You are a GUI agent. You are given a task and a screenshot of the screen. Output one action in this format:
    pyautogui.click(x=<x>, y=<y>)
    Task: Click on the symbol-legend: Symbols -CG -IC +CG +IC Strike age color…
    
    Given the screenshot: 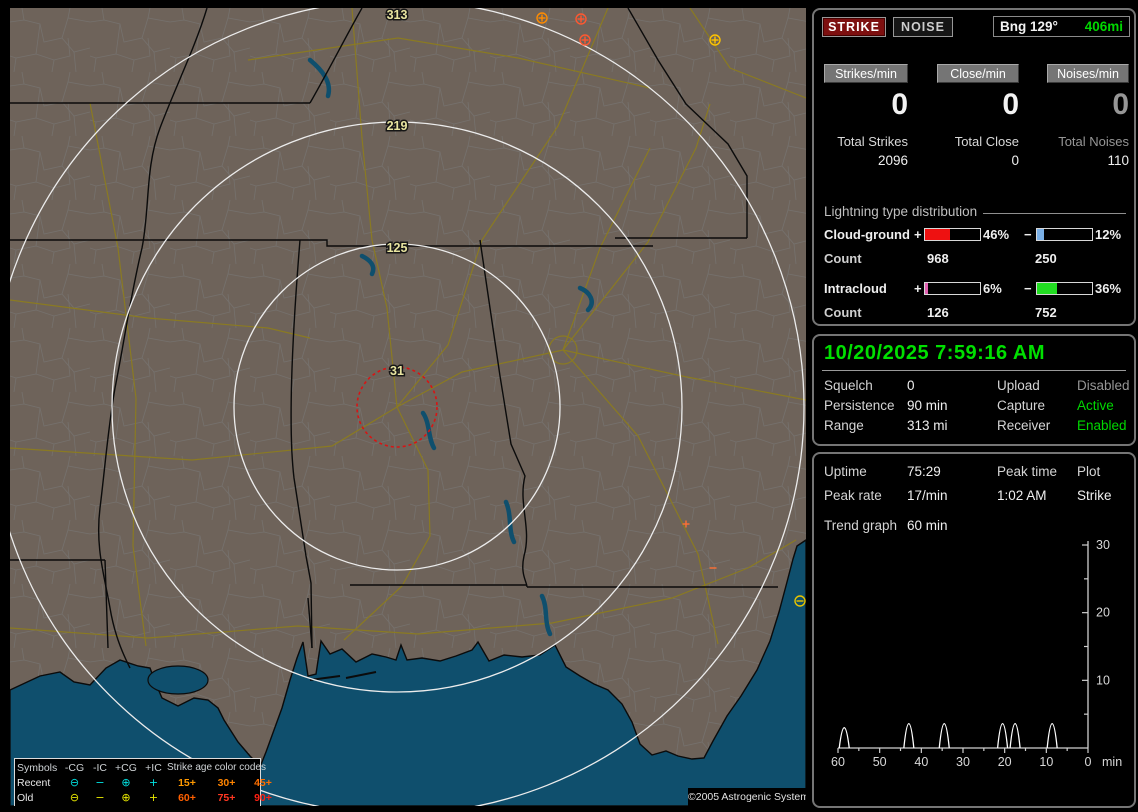 What is the action you would take?
    pyautogui.click(x=143, y=782)
    